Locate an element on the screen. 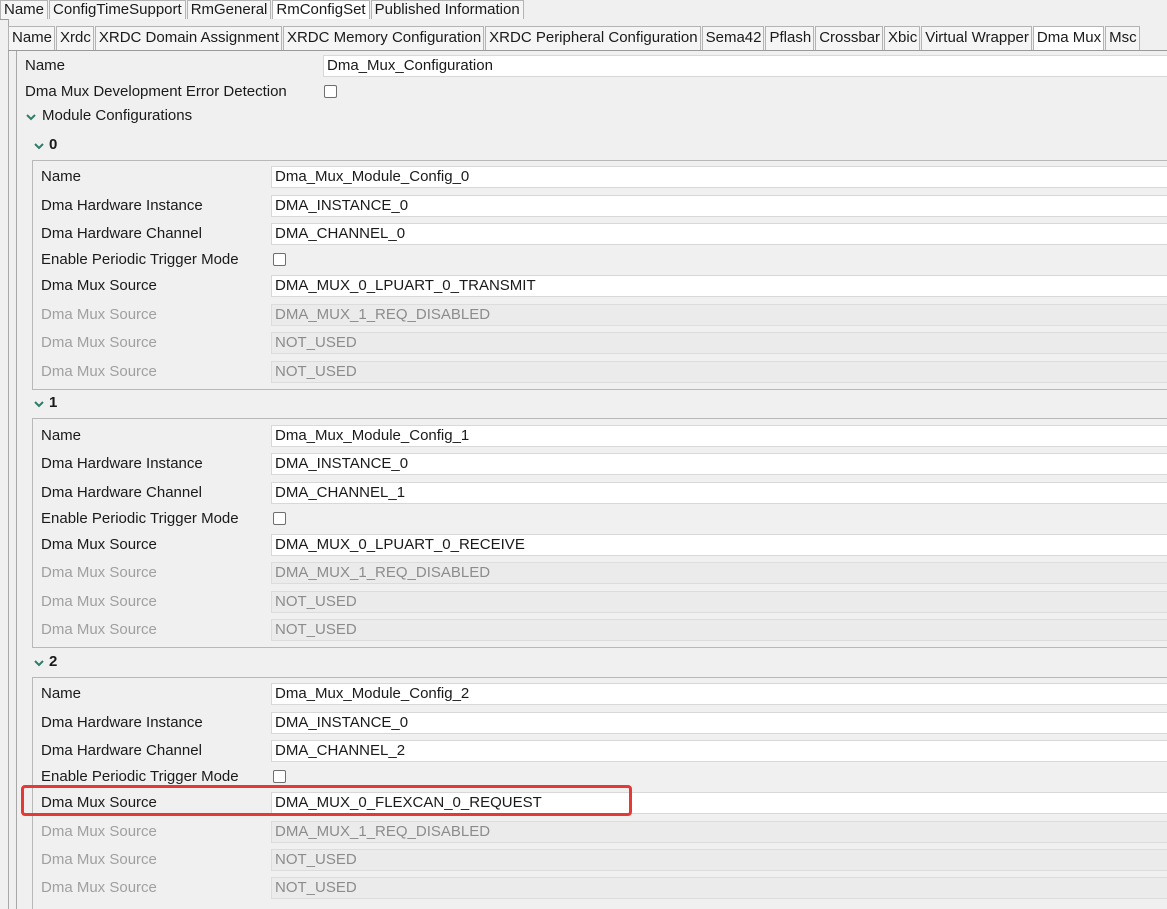  module-0-channel-field: DMA_CHANNEL_0 is located at coordinates (719, 234).